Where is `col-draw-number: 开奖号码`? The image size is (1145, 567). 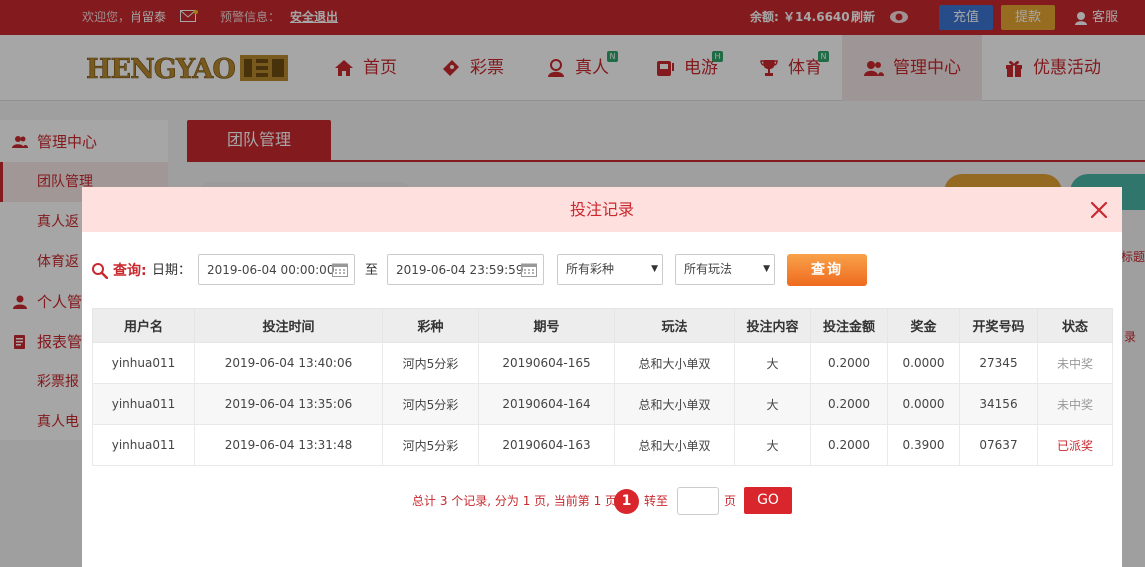 col-draw-number: 开奖号码 is located at coordinates (998, 325).